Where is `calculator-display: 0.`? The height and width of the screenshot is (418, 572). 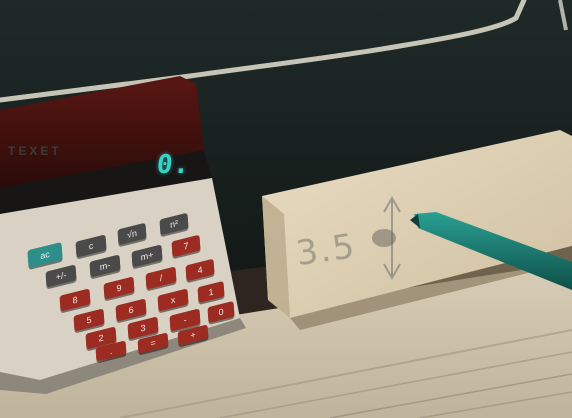
calculator-display: 0. is located at coordinates (173, 165).